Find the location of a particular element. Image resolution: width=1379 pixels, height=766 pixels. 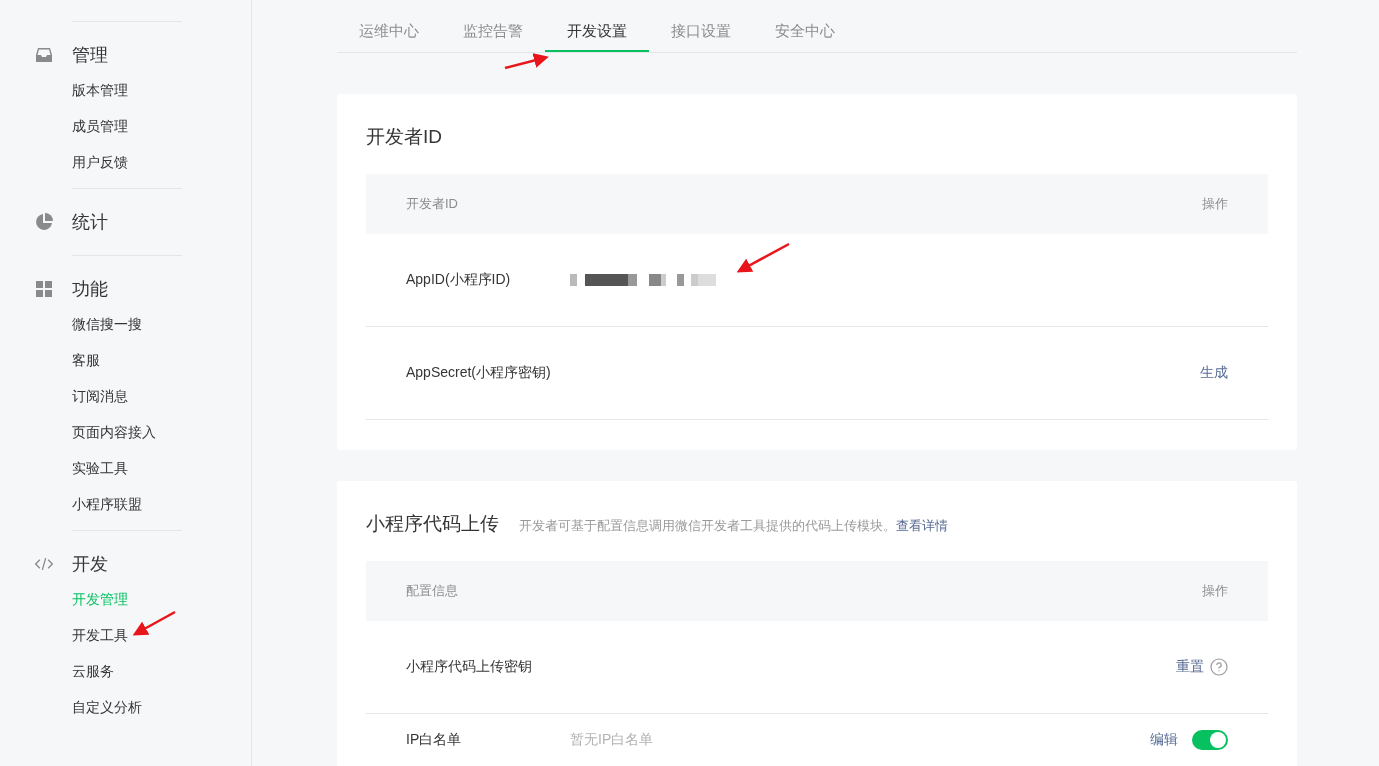

card-title: 开发者ID is located at coordinates (404, 137).